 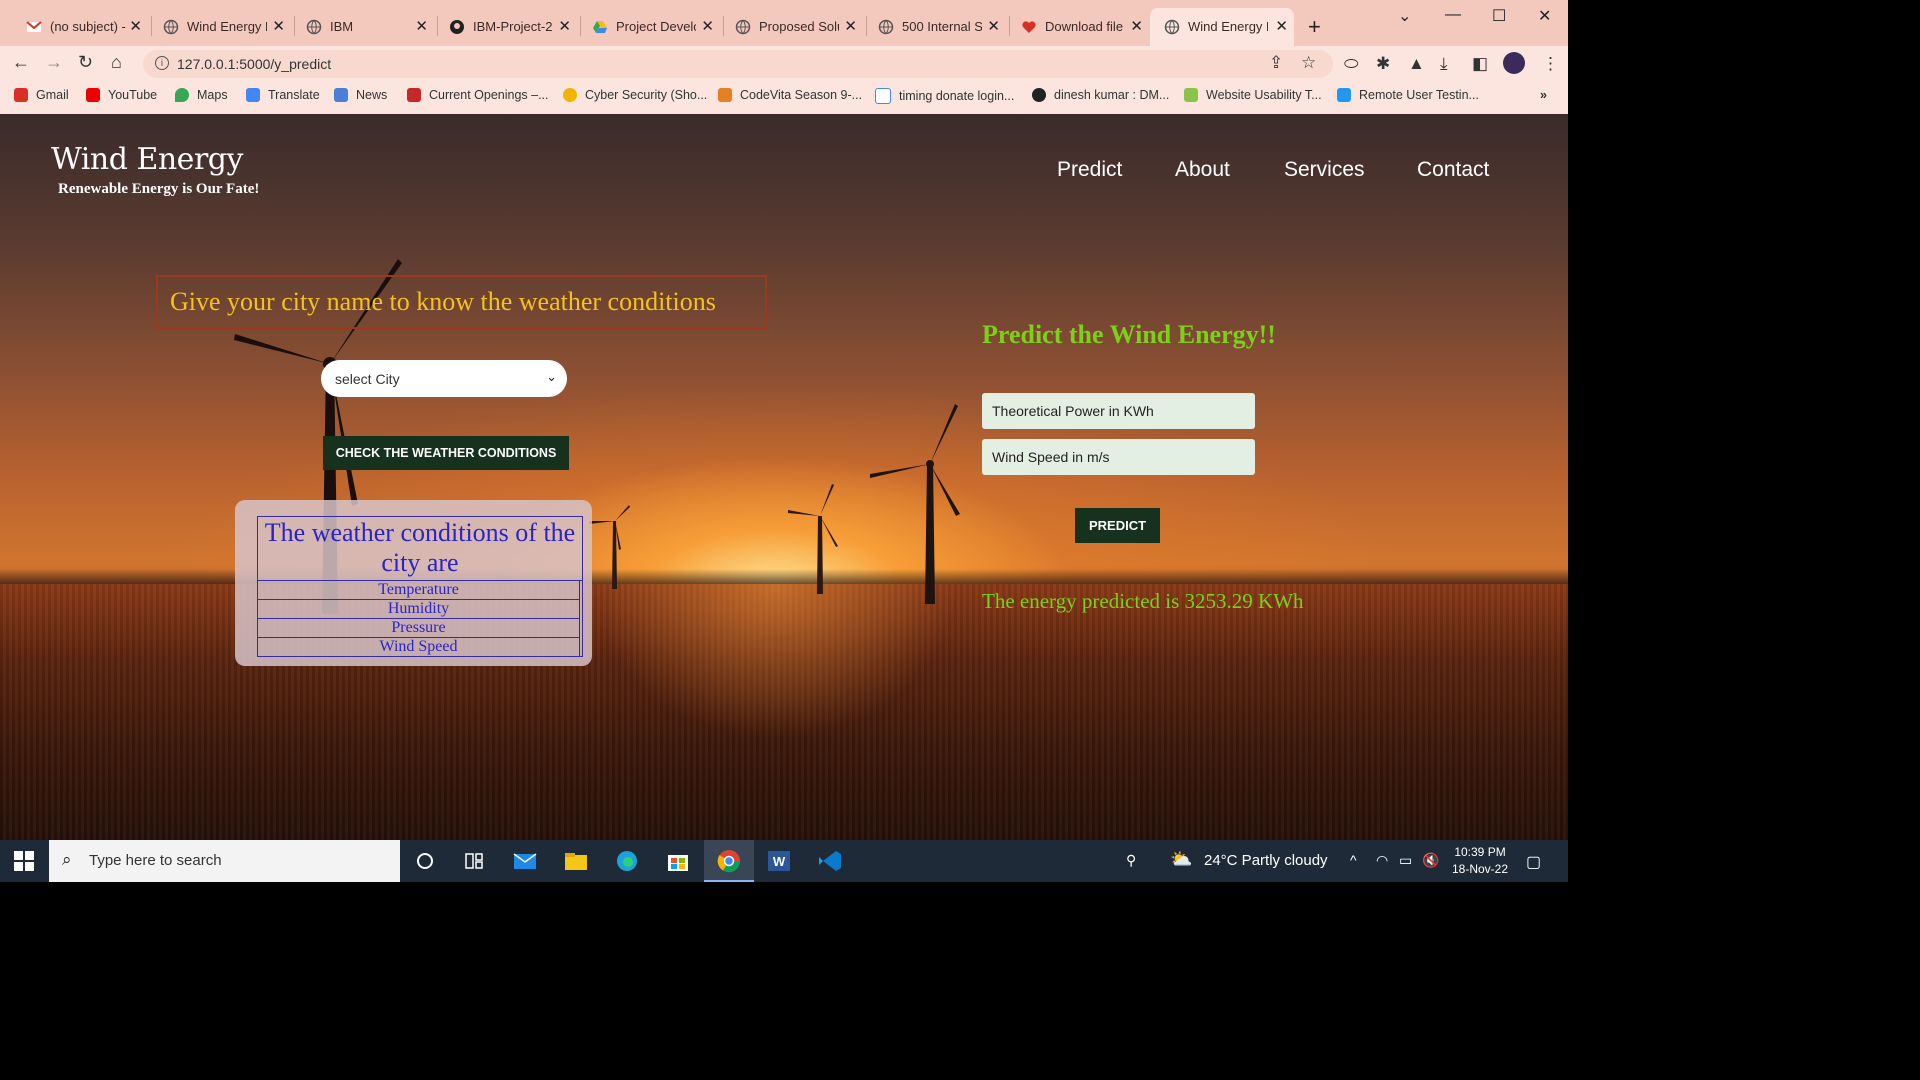 I want to click on url-text: 127.0.0.1:5000/y_predict, so click(x=254, y=64).